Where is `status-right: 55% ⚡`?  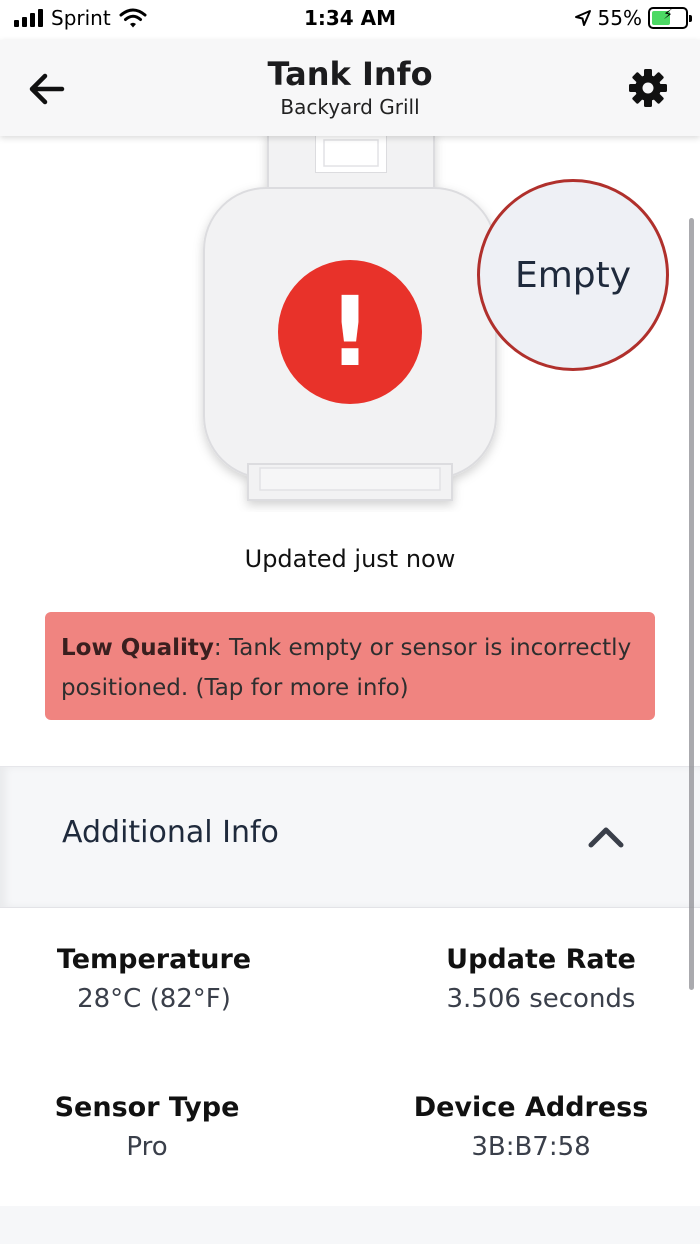
status-right: 55% ⚡ is located at coordinates (633, 18).